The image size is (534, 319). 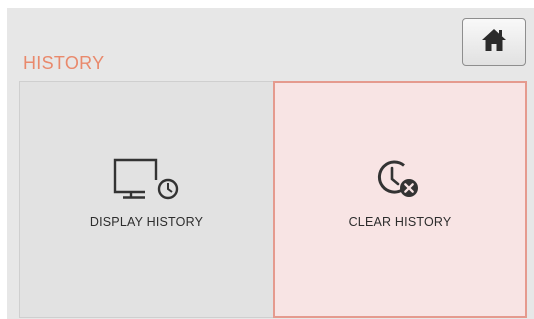 What do you see at coordinates (147, 181) in the screenshot?
I see `monitor-clock-icon` at bounding box center [147, 181].